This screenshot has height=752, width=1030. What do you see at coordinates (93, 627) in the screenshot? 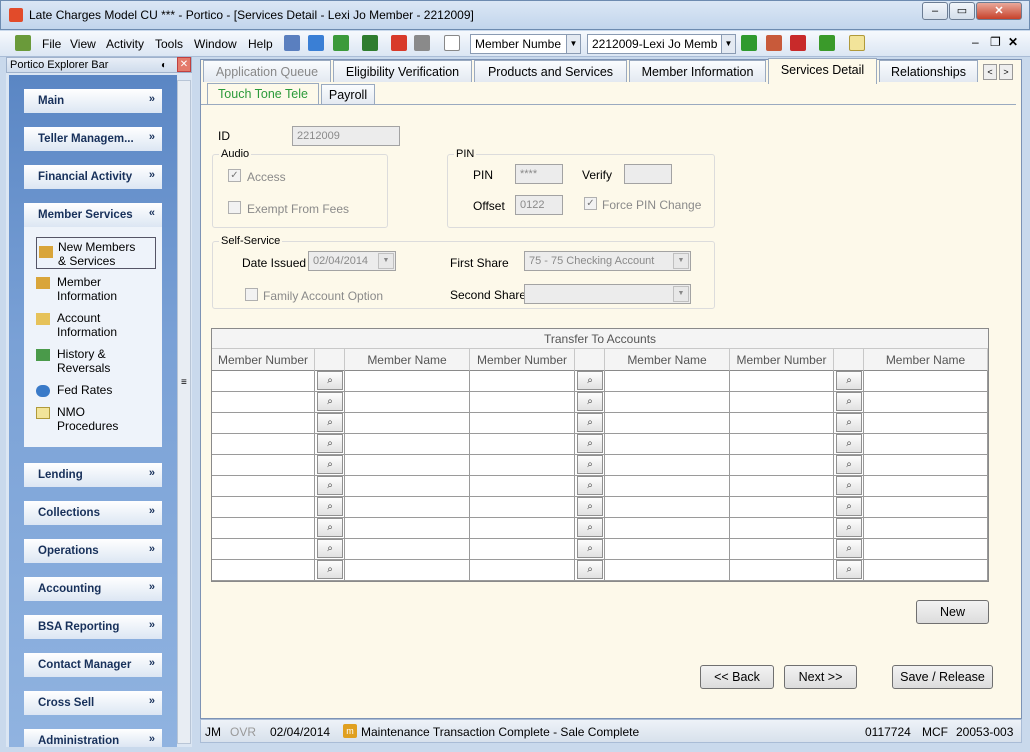
I see `nav-group-bsa: BSA Reporting »` at bounding box center [93, 627].